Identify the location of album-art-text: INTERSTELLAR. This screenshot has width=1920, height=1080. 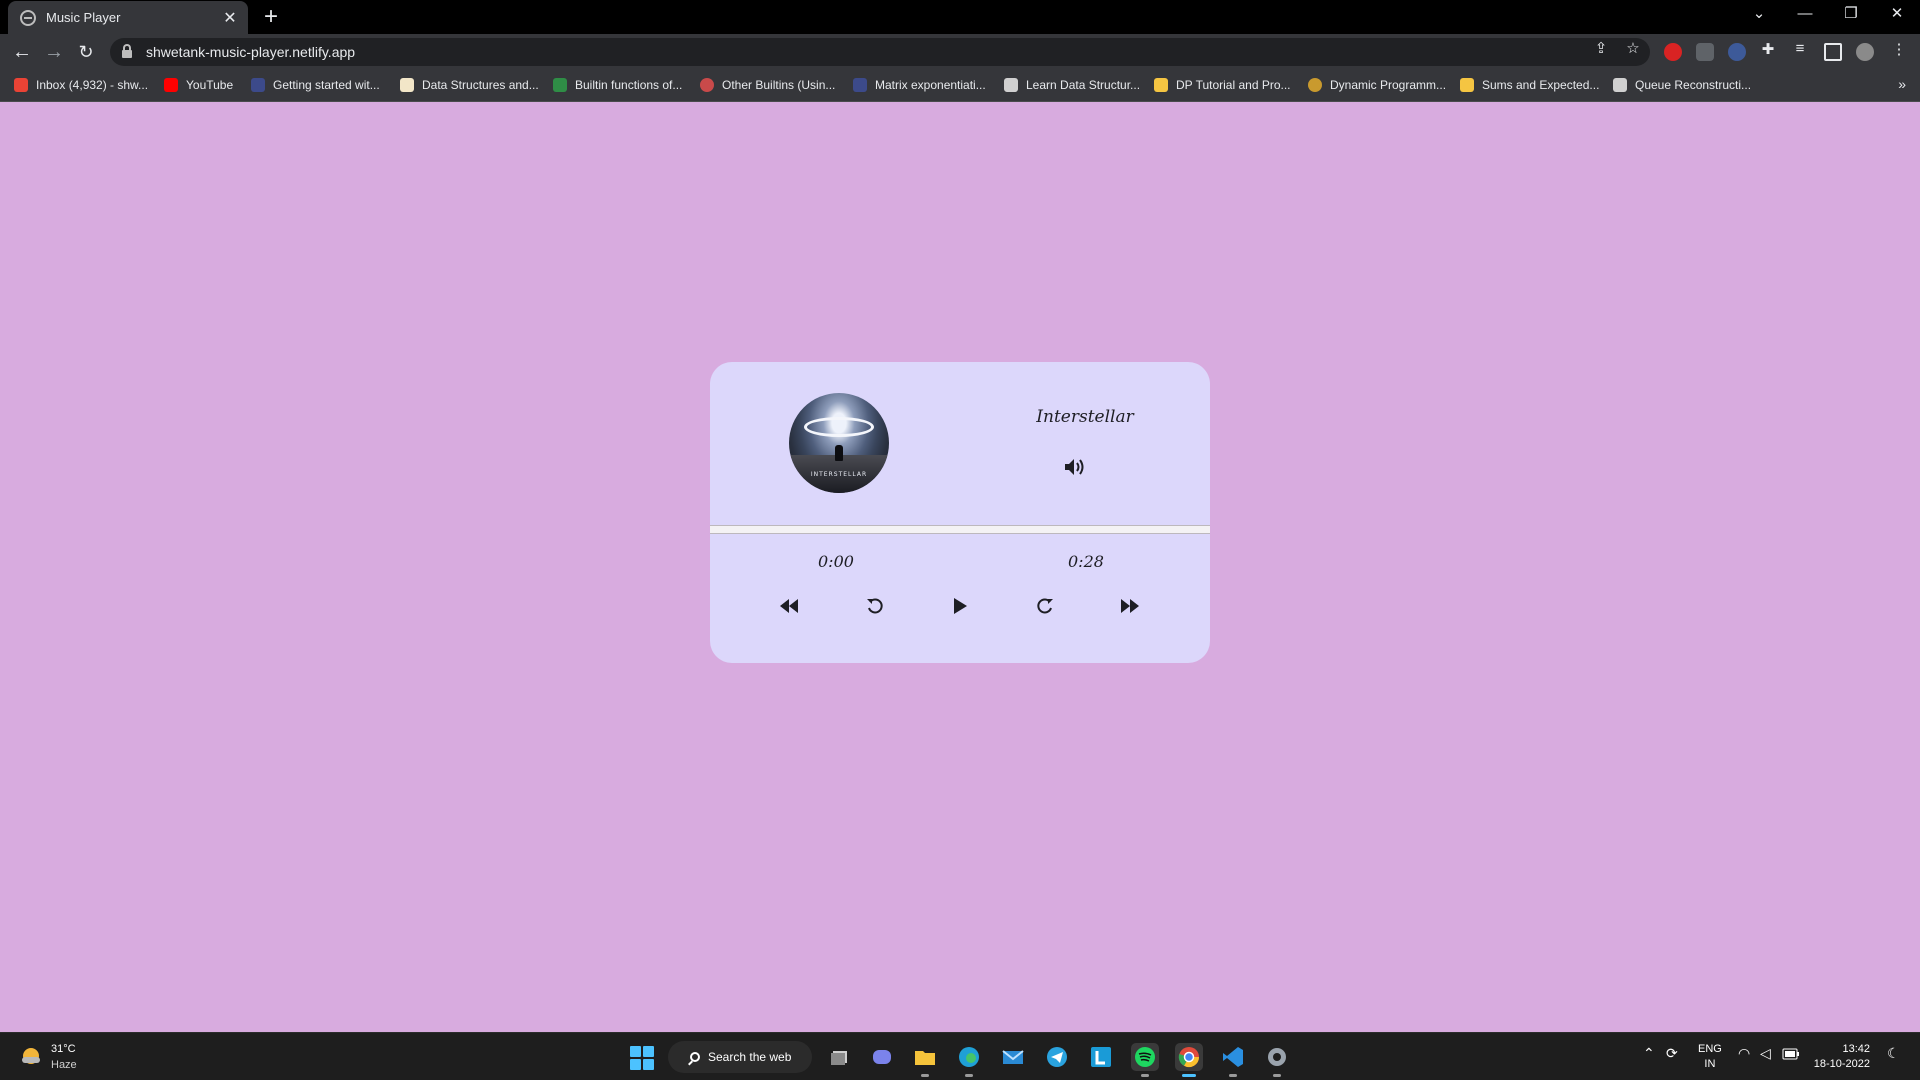
(839, 474).